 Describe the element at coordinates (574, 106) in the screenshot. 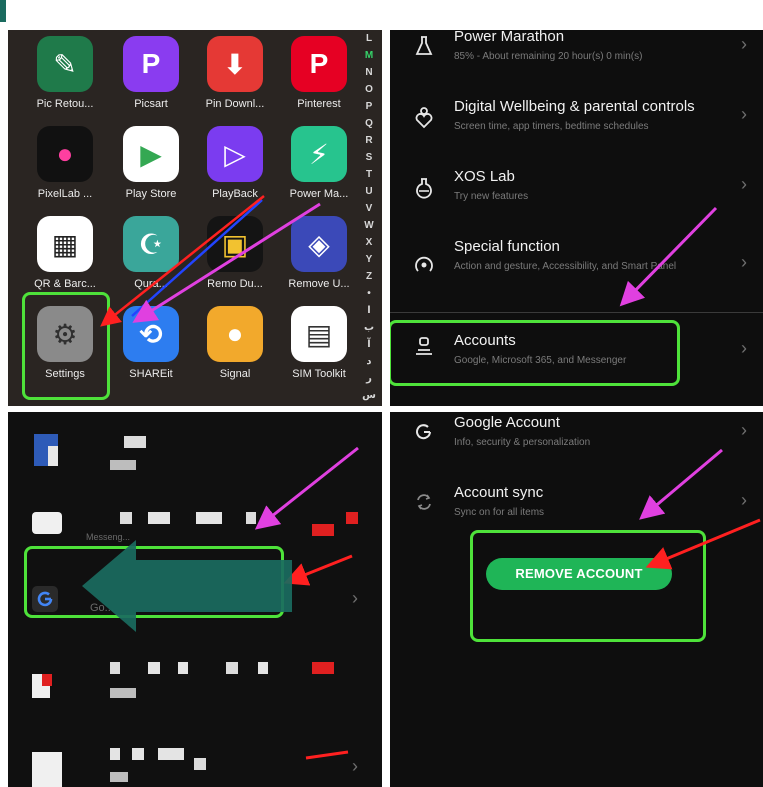

I see `settings-row-title: Digital Wellbeing & parental controls` at that location.